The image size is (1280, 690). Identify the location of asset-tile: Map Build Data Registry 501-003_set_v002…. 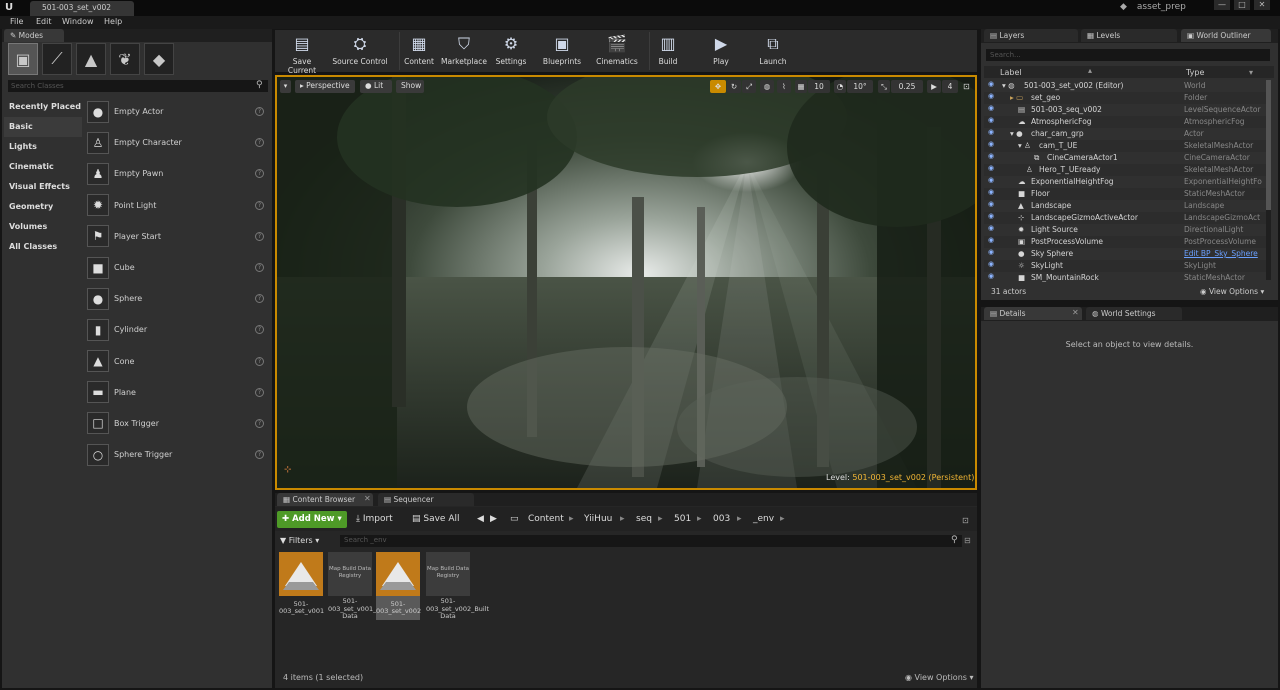
(457, 586).